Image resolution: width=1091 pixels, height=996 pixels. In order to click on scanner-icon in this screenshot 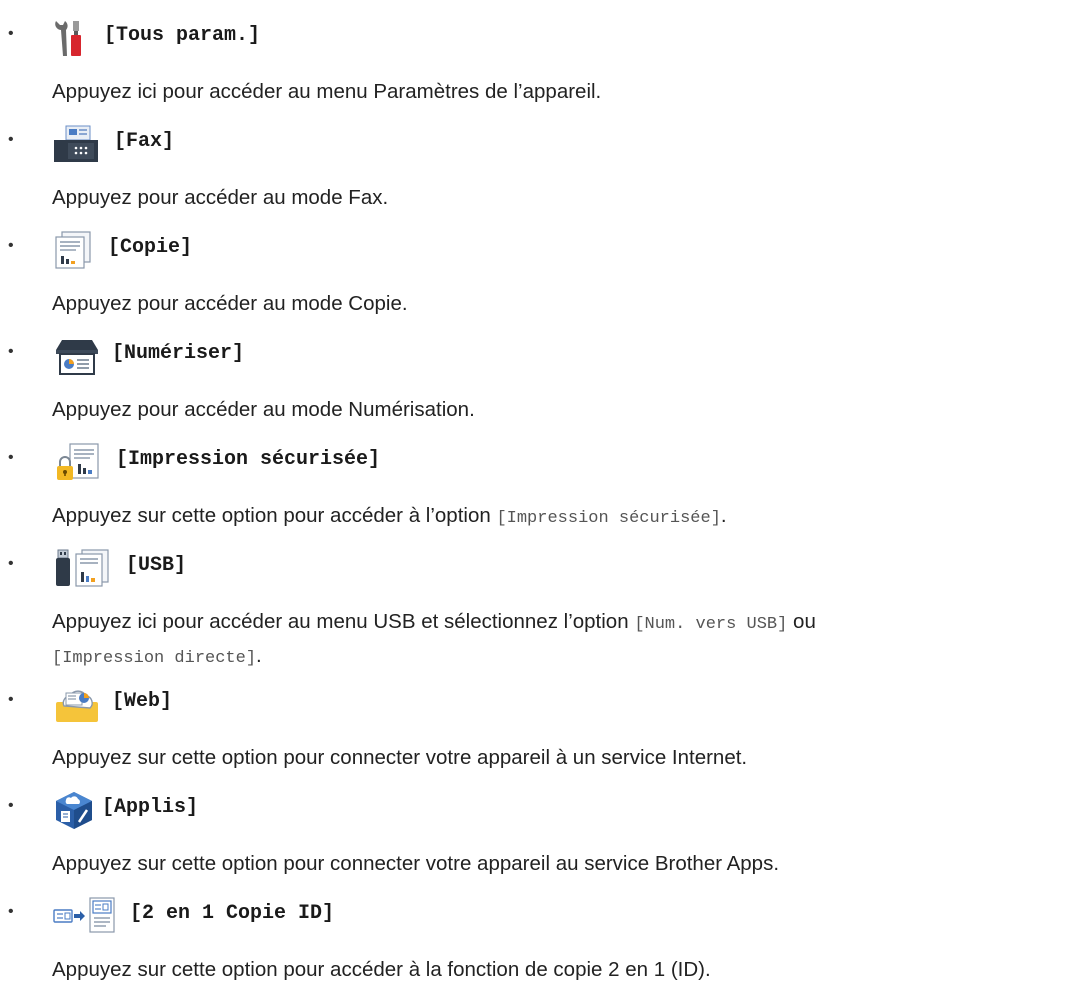, I will do `click(76, 356)`.